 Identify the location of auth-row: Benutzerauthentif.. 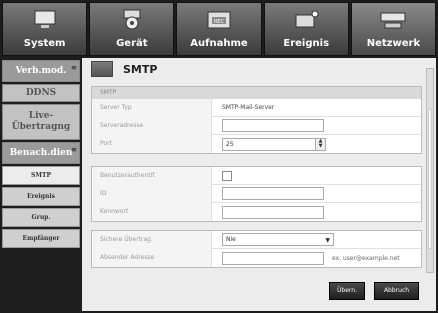
(256, 175).